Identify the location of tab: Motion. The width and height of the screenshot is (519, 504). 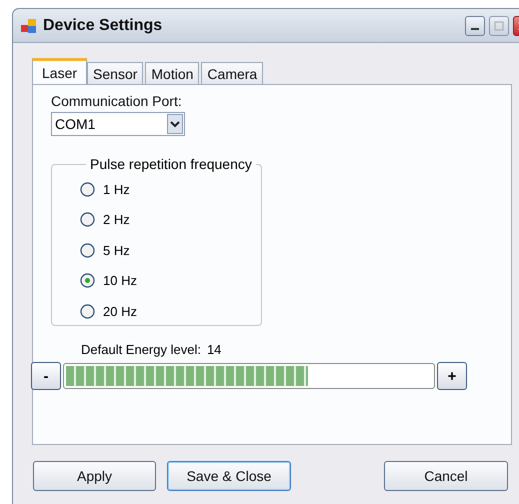
(172, 73).